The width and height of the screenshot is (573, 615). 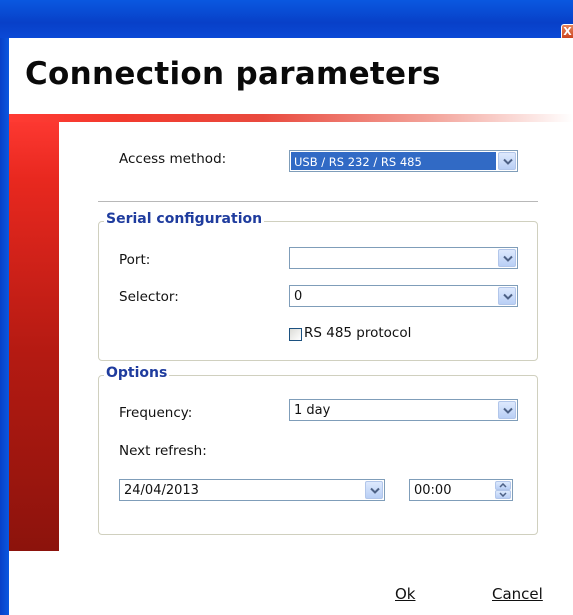 What do you see at coordinates (403, 296) in the screenshot?
I see `selector-select: 0` at bounding box center [403, 296].